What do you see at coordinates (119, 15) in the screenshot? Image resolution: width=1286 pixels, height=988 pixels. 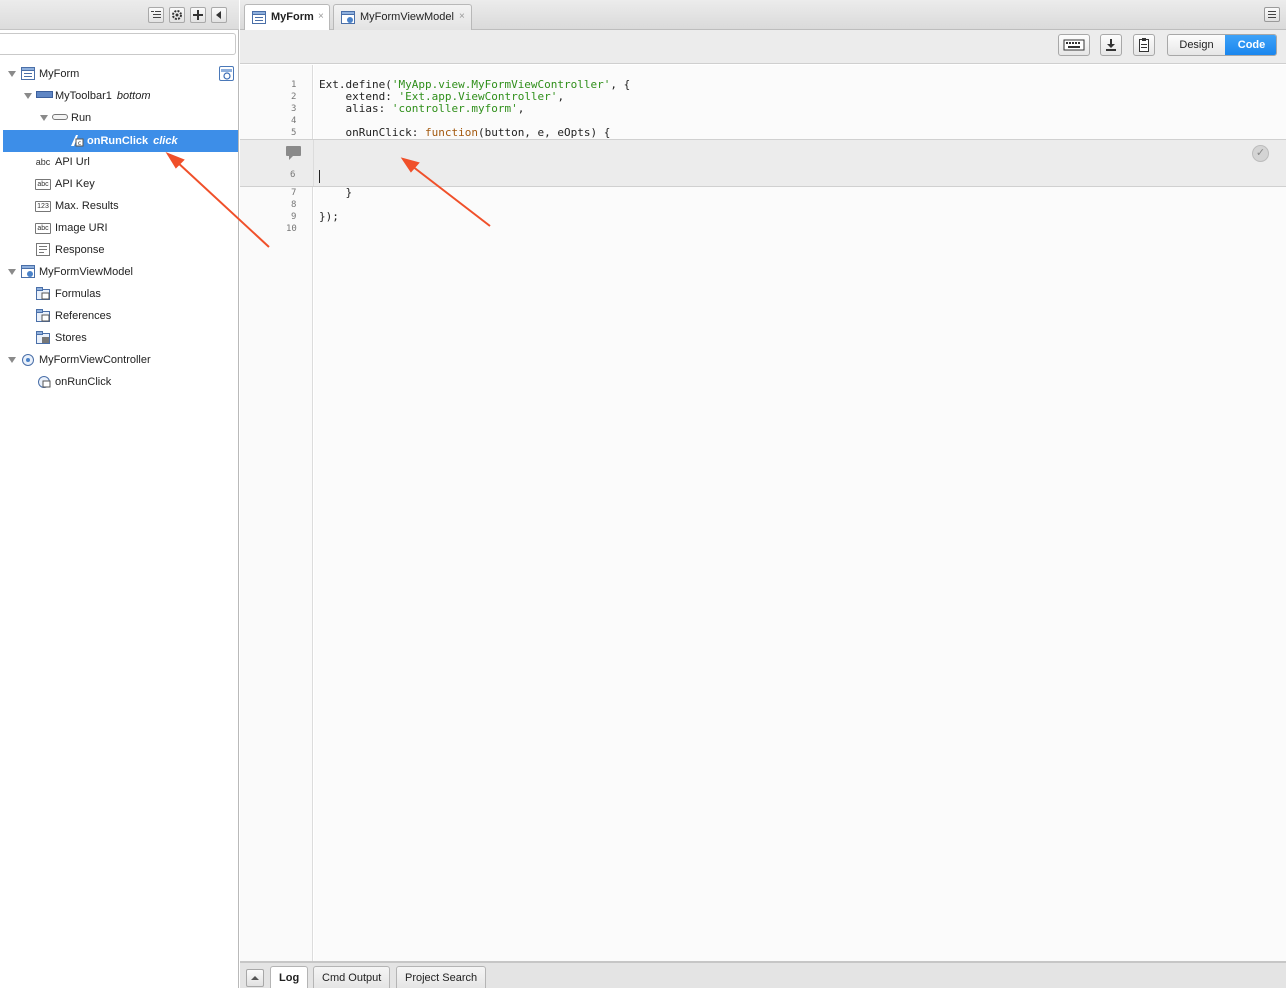 I see `inspector-toolbar` at bounding box center [119, 15].